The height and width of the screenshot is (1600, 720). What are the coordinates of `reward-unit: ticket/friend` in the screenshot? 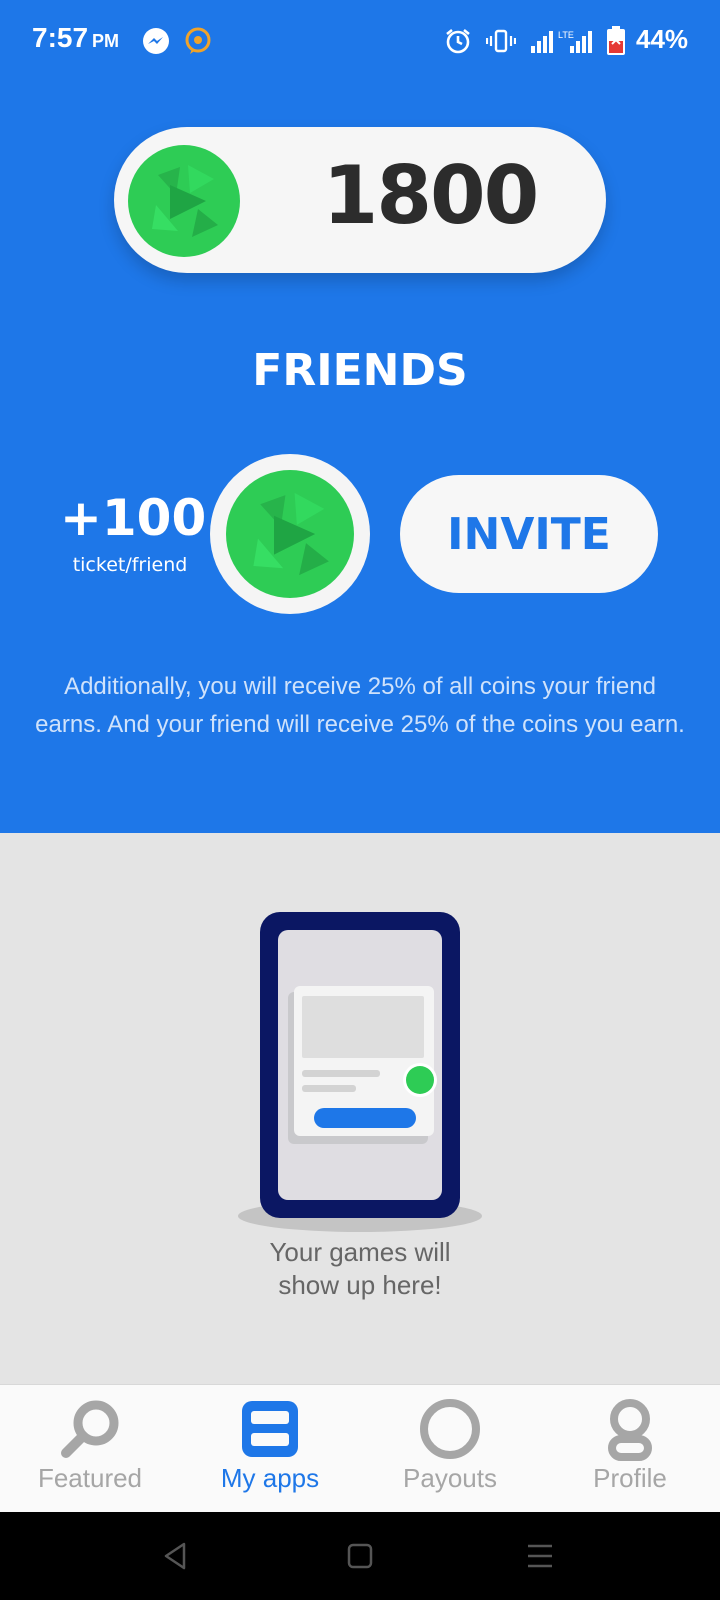 It's located at (130, 565).